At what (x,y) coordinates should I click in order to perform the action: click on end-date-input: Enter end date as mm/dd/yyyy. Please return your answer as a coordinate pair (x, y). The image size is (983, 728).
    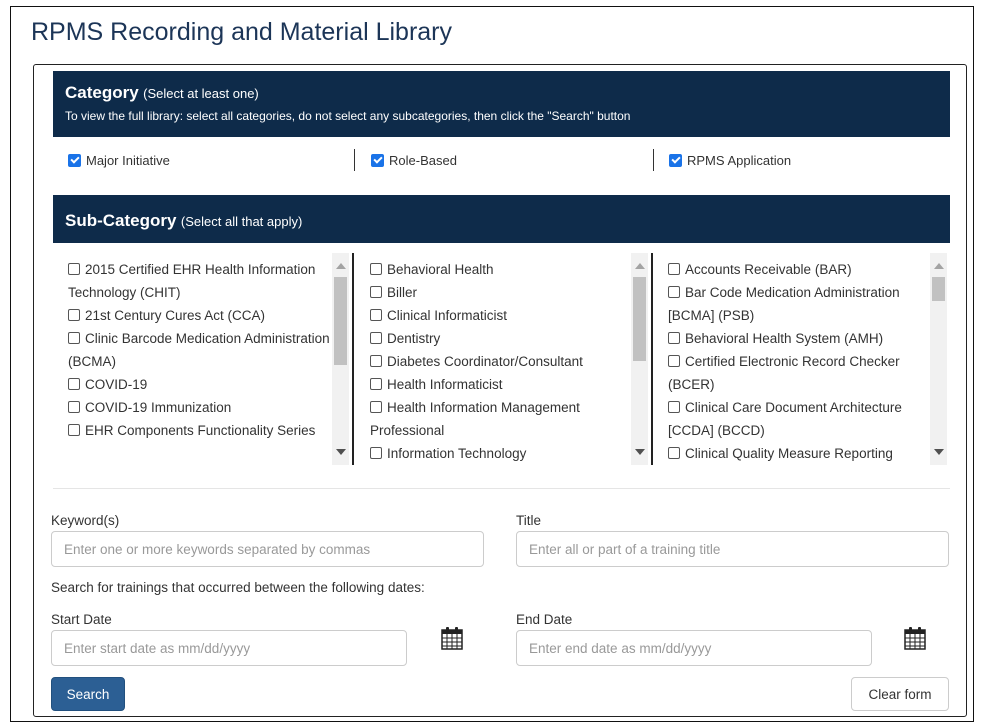
    Looking at the image, I should click on (694, 648).